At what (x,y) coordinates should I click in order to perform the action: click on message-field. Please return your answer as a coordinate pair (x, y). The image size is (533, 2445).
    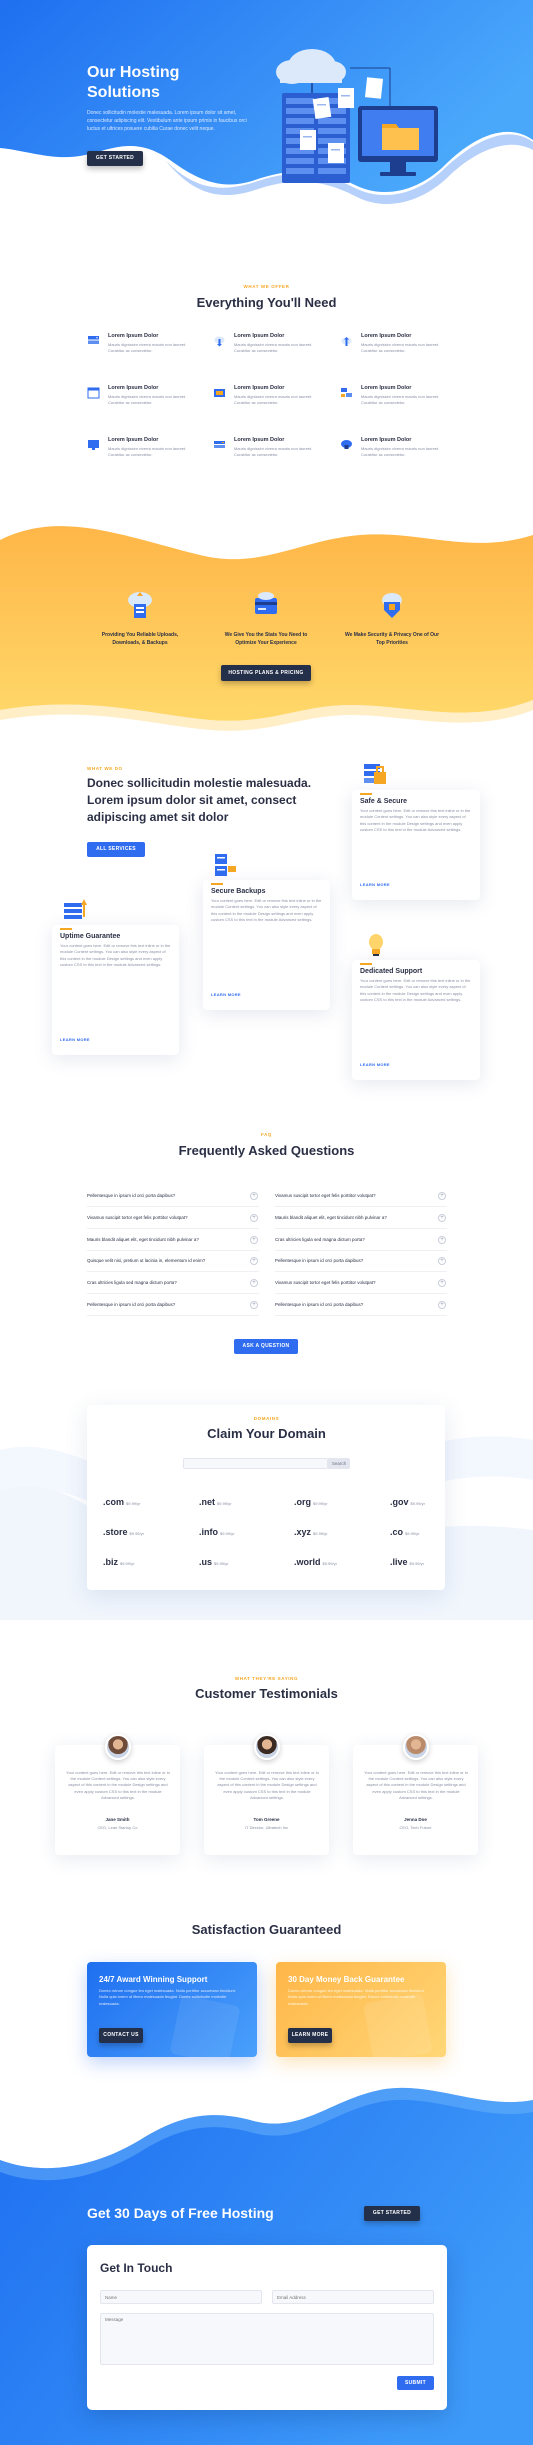
    Looking at the image, I should click on (267, 2339).